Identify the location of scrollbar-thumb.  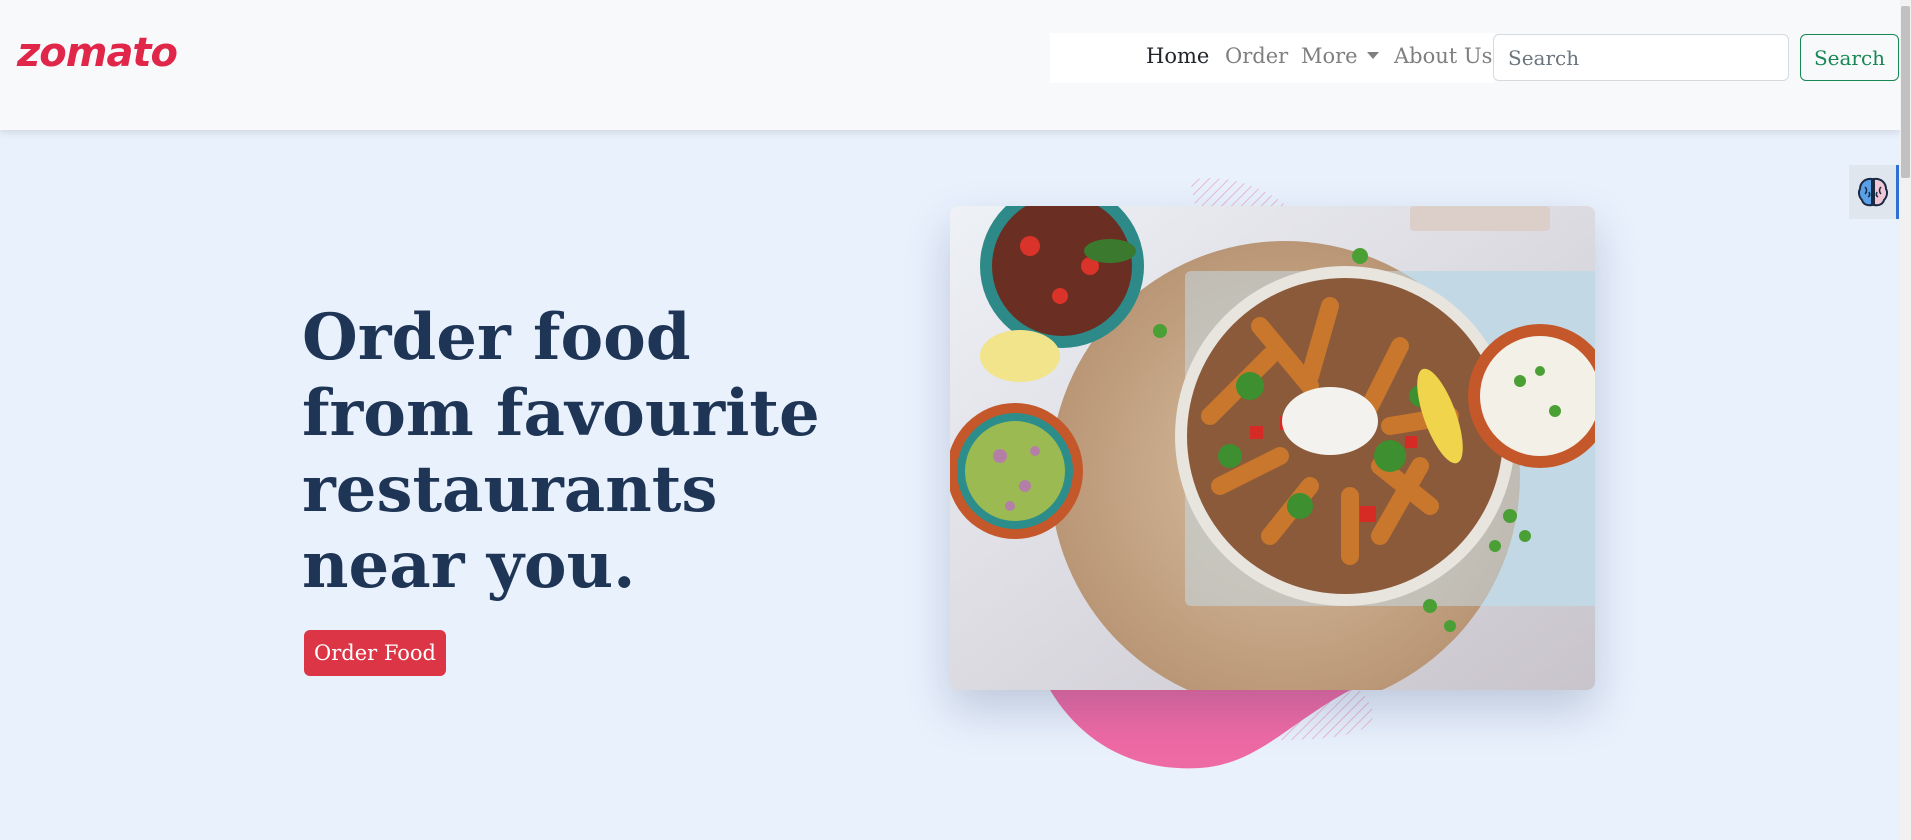
(1905, 92).